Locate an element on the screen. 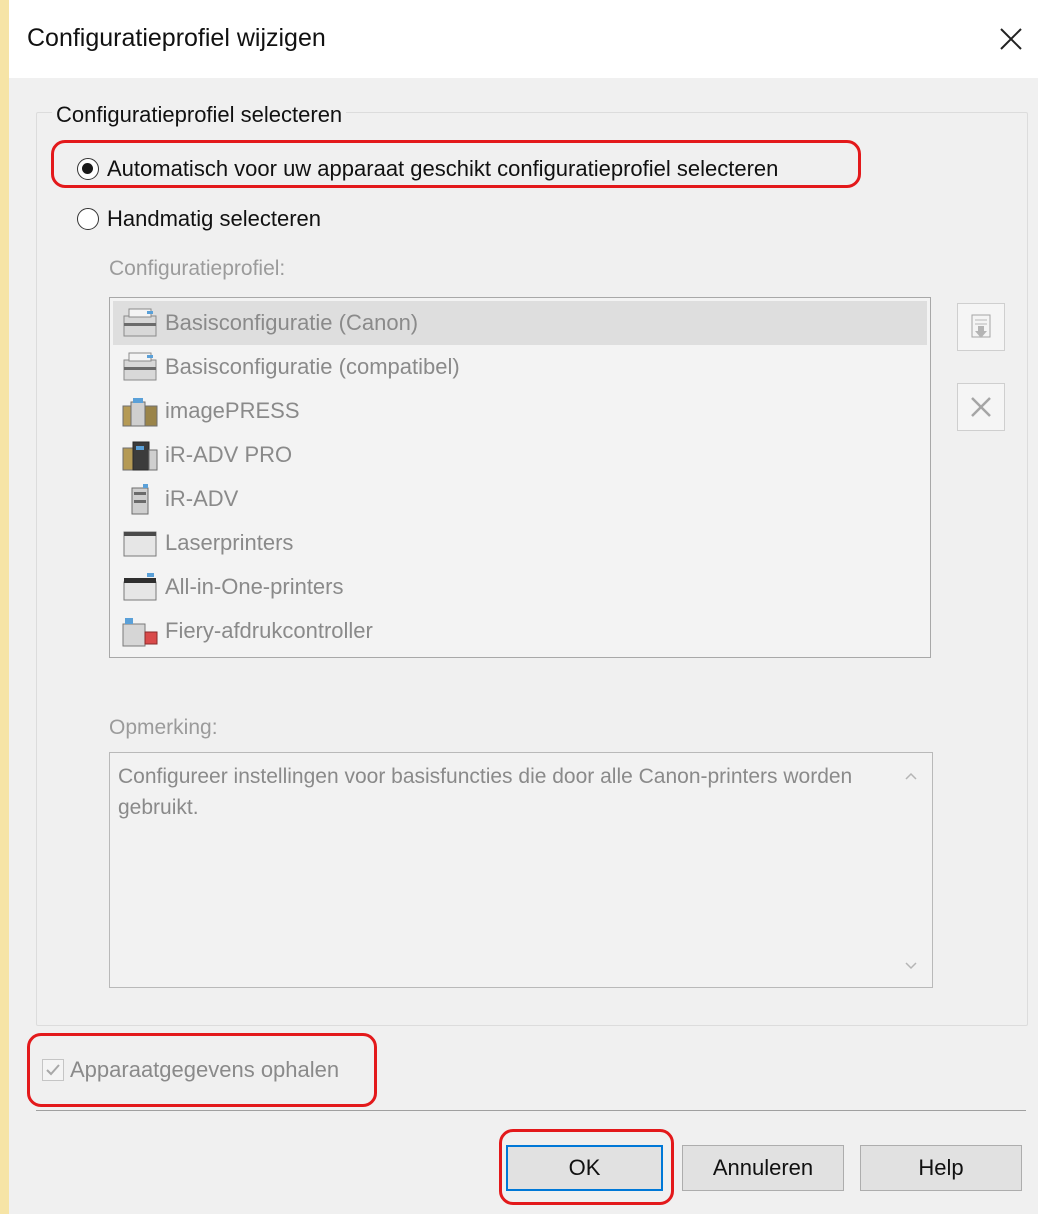 The width and height of the screenshot is (1038, 1214). list-item-label: Laserprinters is located at coordinates (229, 542).